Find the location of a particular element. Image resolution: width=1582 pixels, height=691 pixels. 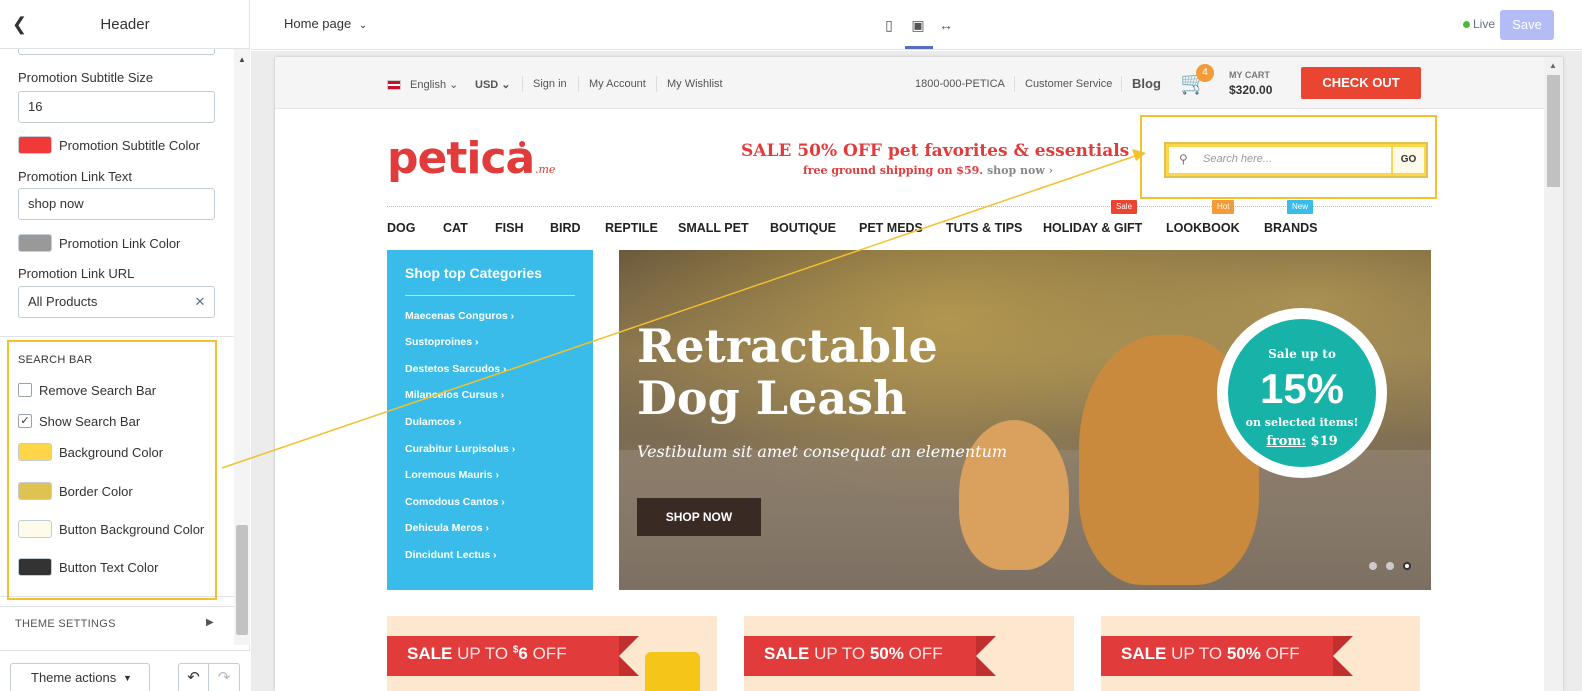

previous-input-stub is located at coordinates (116, 52).